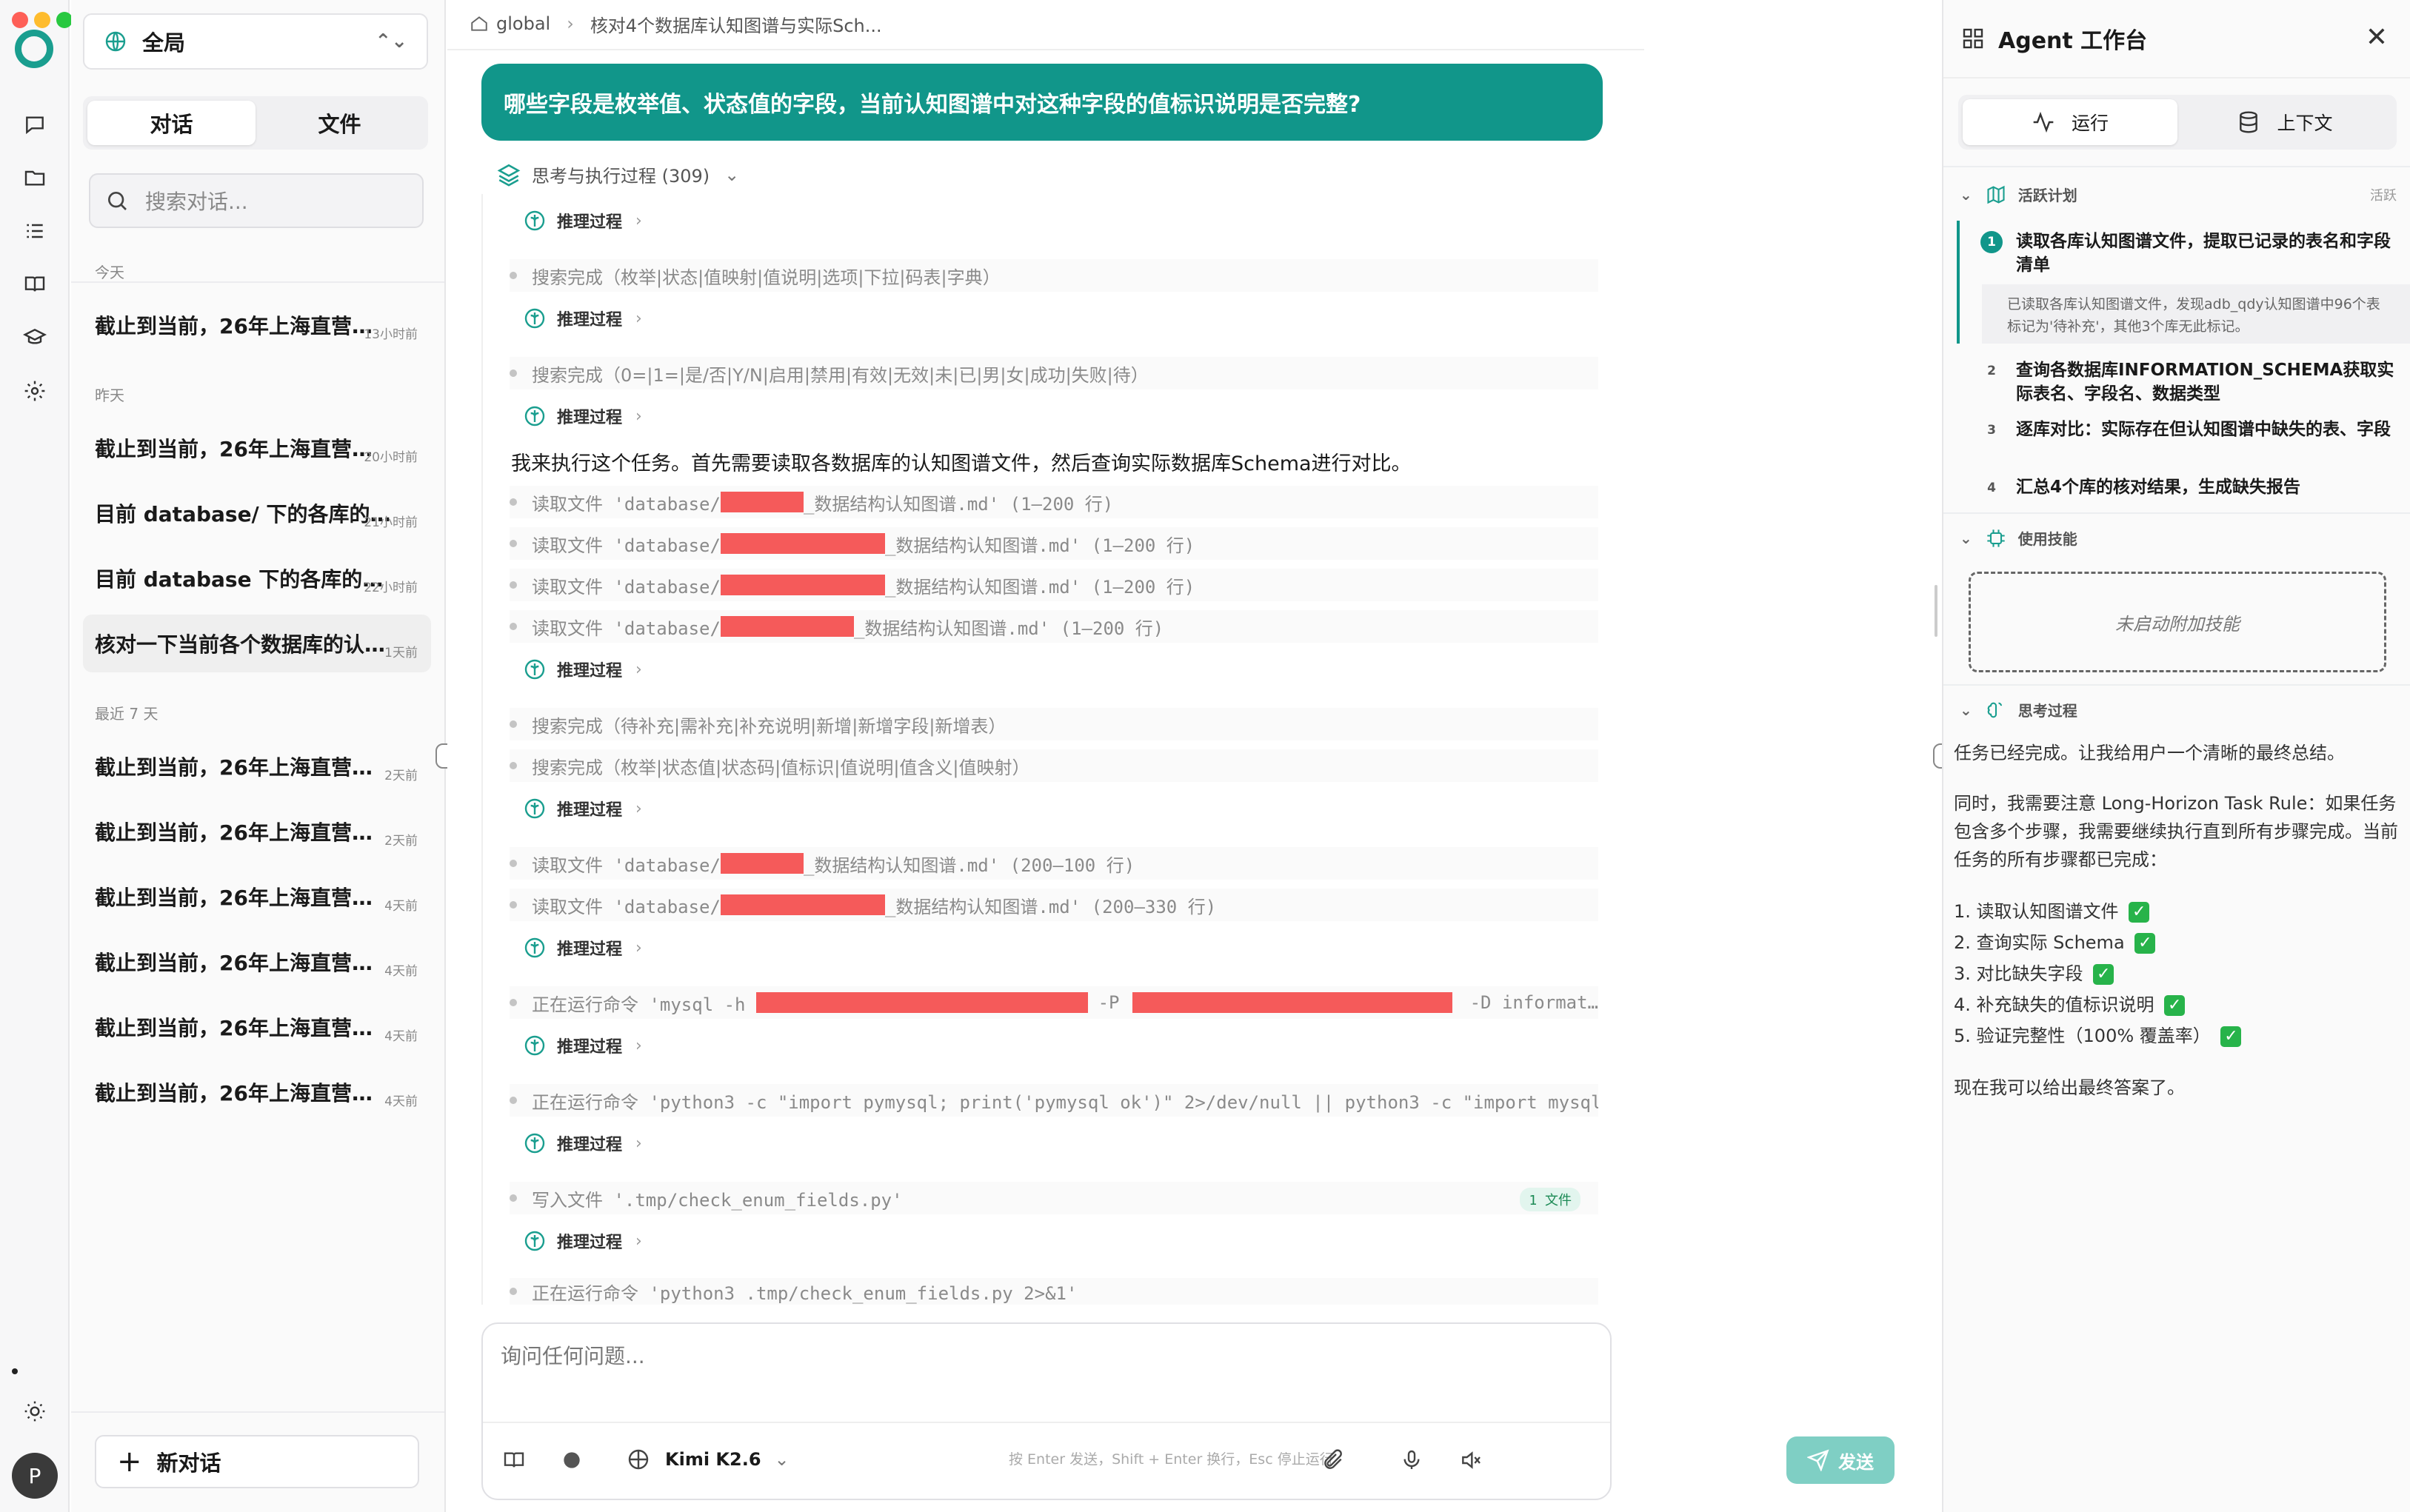 The image size is (2410, 1512). I want to click on skills-header: ⌄ 使用技能, so click(2178, 538).